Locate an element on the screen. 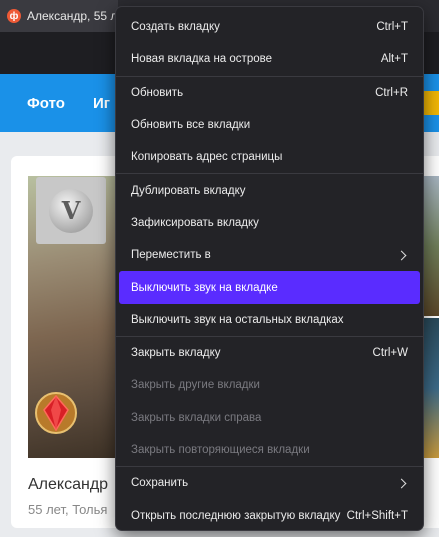  menu-item-shortcut: Alt+T is located at coordinates (394, 59).